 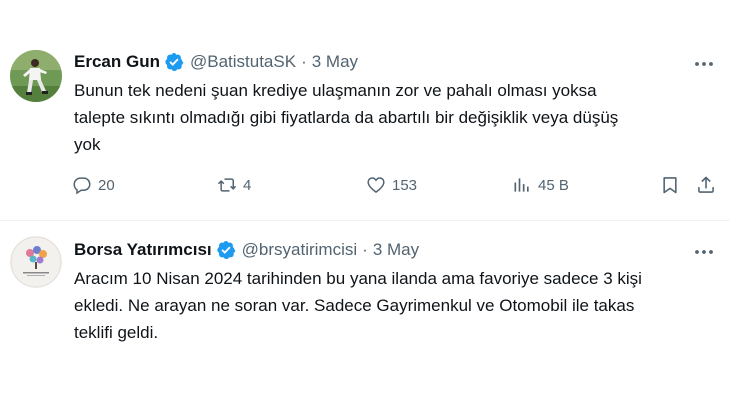 I want to click on reply-icon, so click(x=82, y=186).